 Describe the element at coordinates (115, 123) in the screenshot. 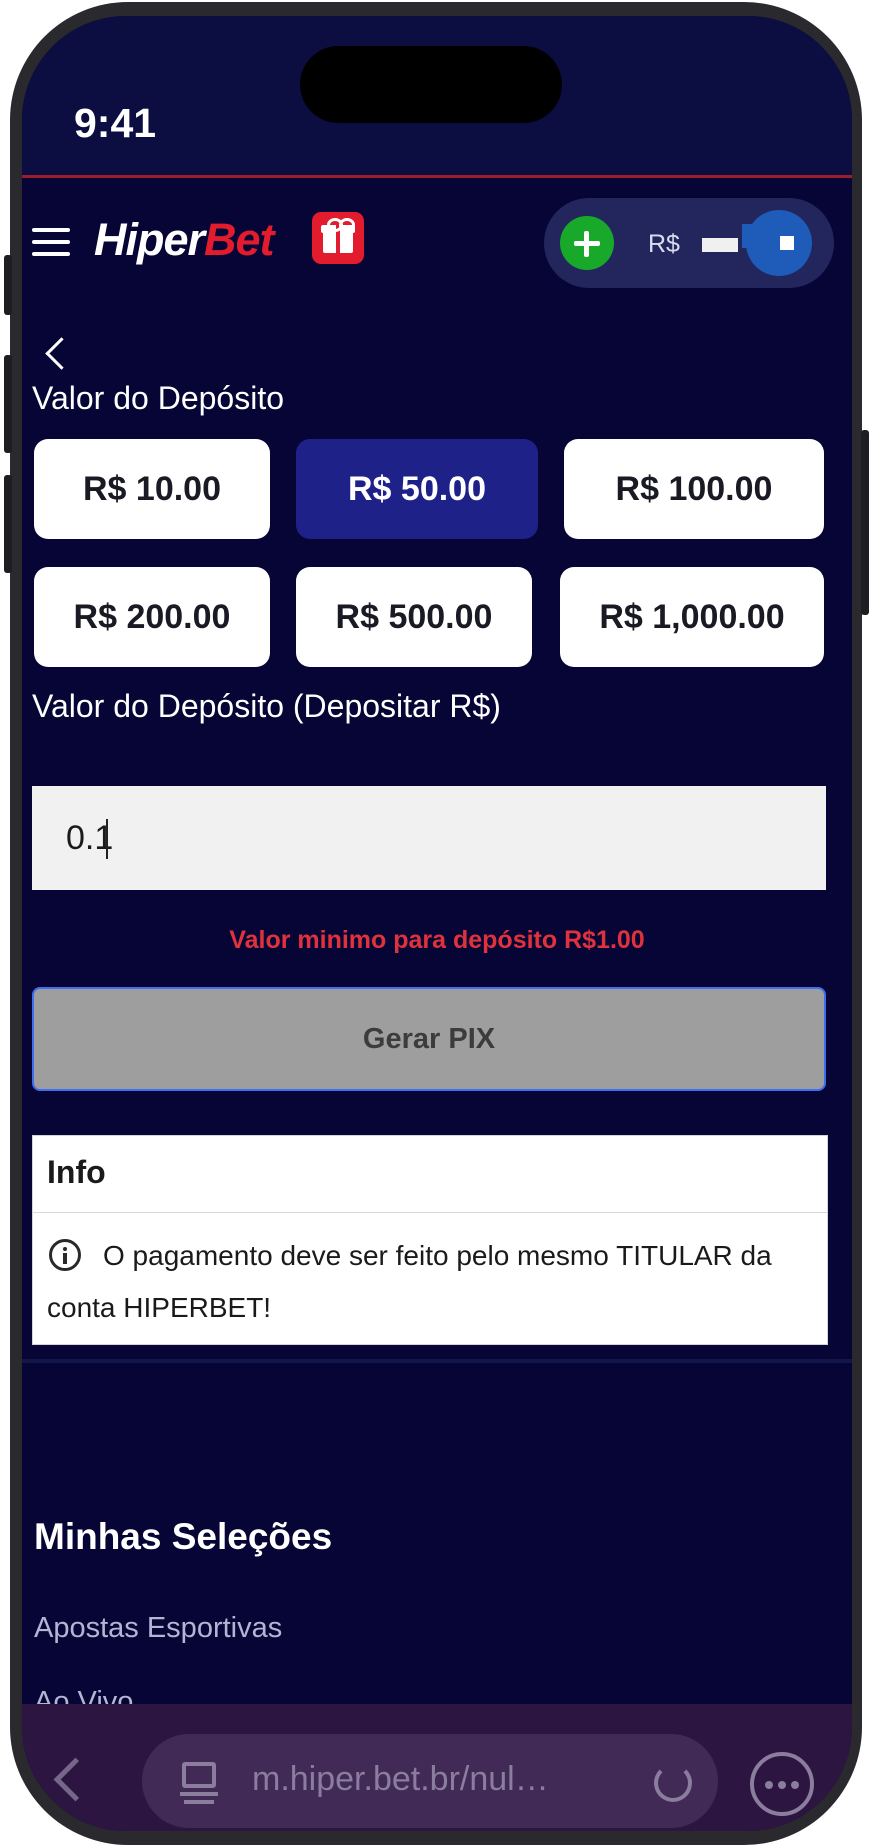

I see `status-time: 9:41` at that location.